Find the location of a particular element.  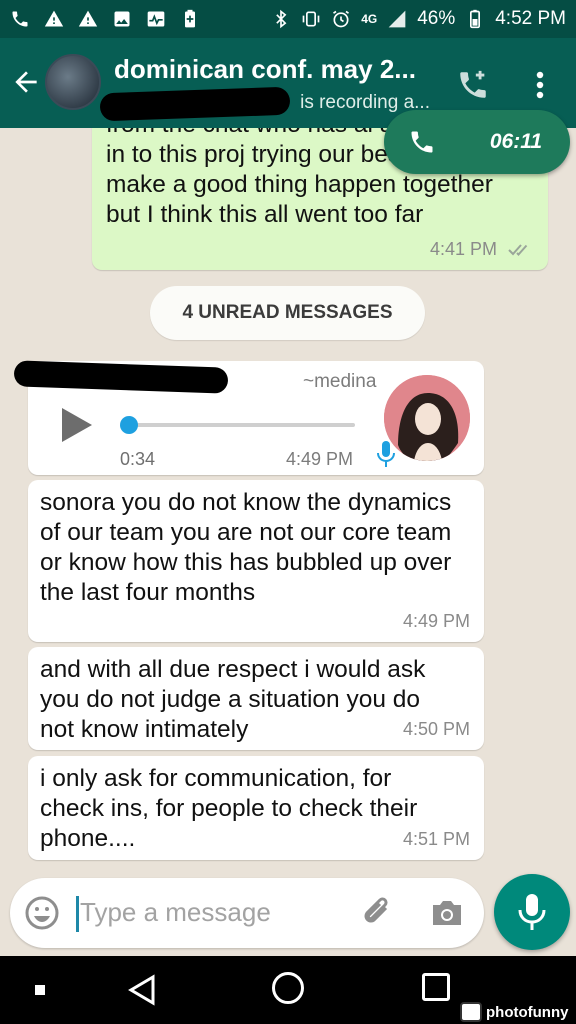

voice-duration: 0:34 is located at coordinates (138, 459).